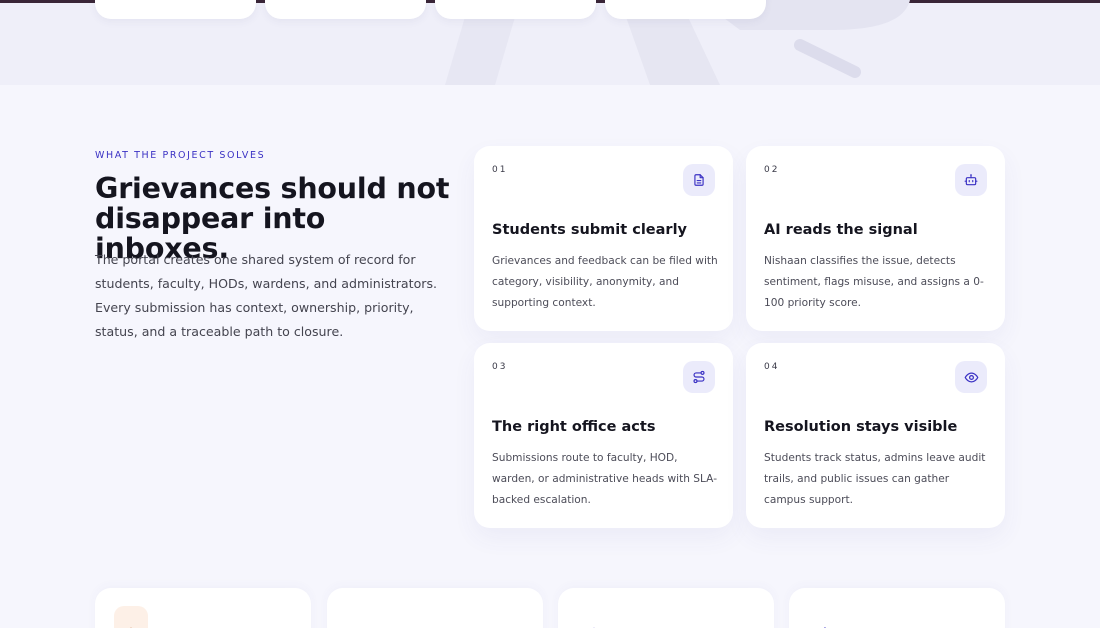 This screenshot has width=1100, height=628. I want to click on step-number: 04, so click(772, 367).